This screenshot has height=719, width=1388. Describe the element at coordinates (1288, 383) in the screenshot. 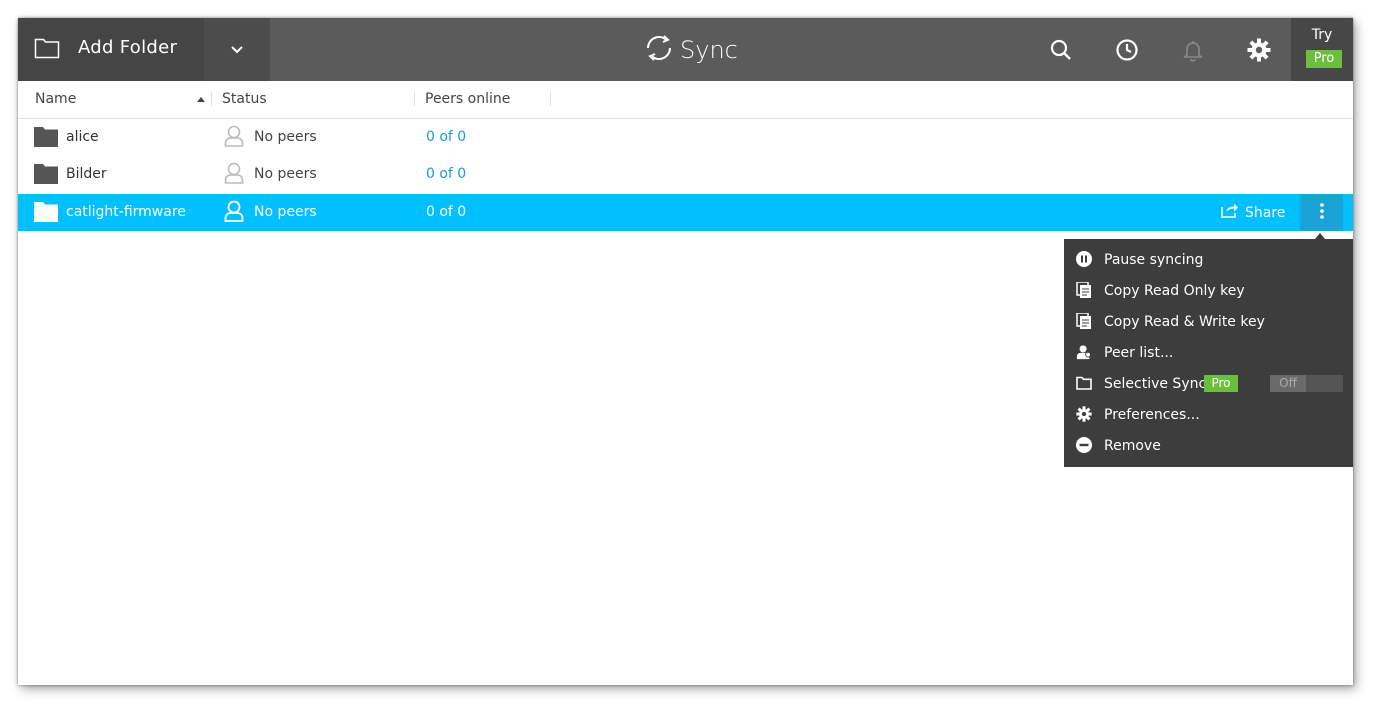

I see `toggle-state: Off` at that location.